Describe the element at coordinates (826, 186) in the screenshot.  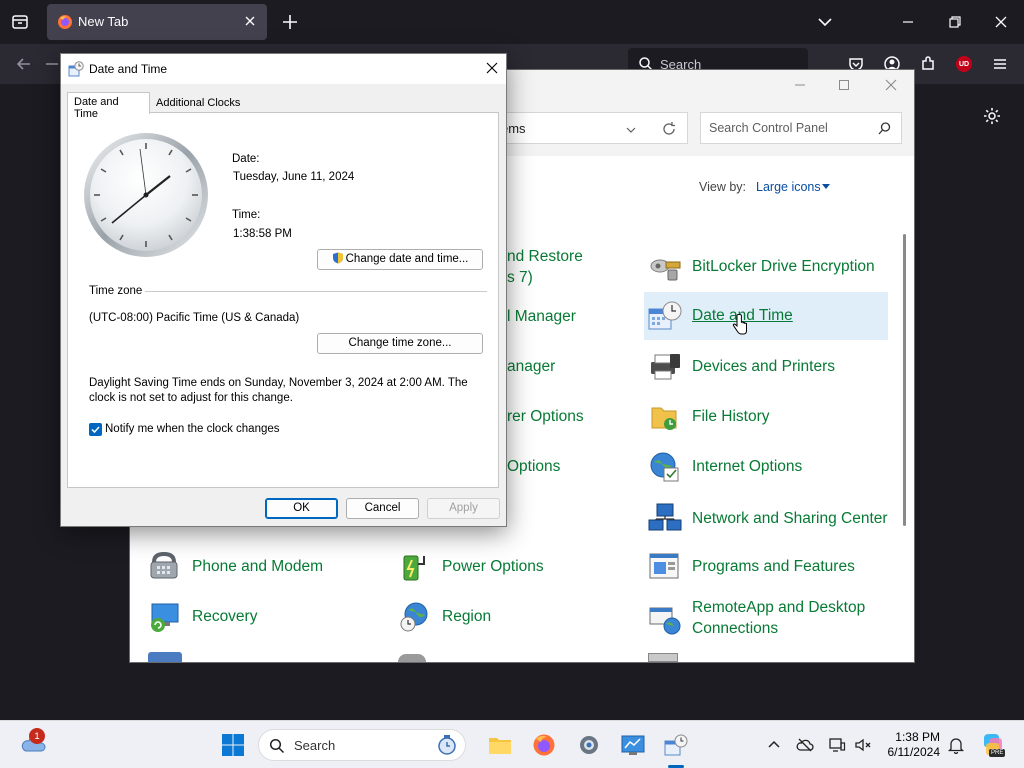
I see `dropdown-caret-icon` at that location.